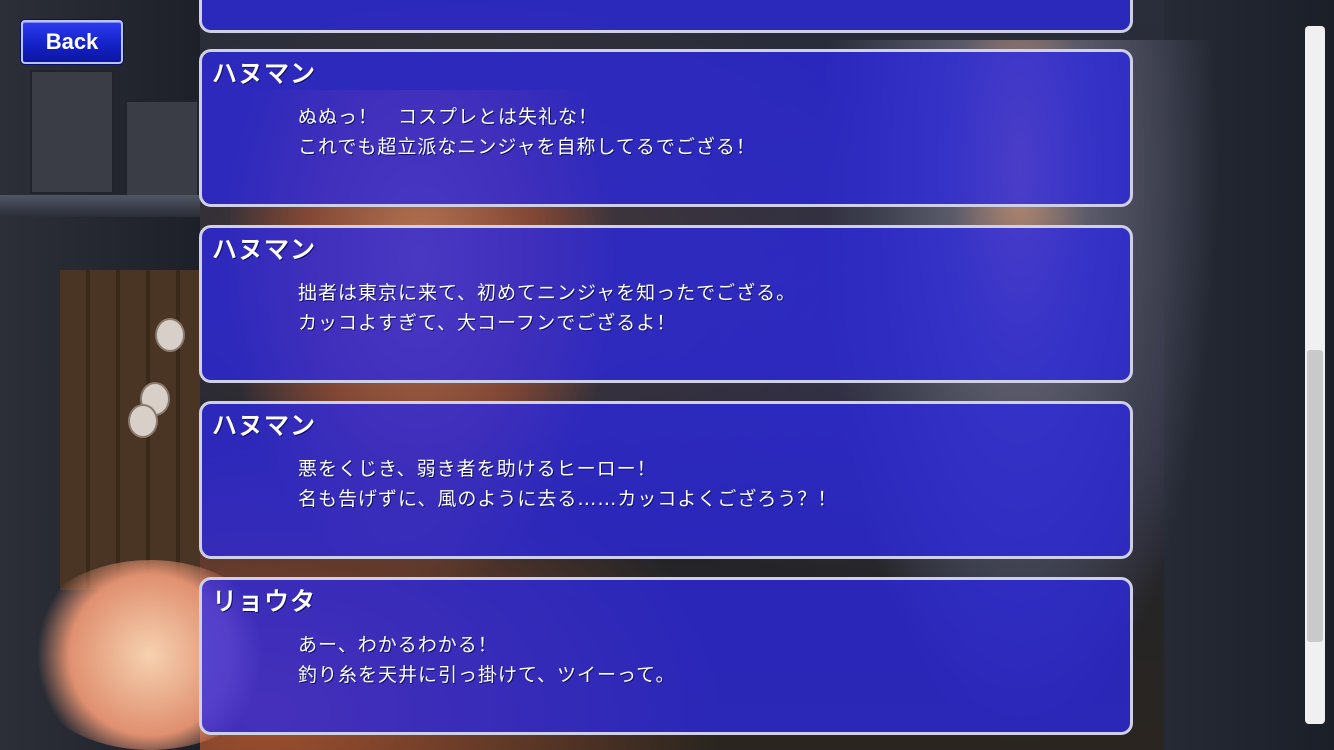  Describe the element at coordinates (527, 147) in the screenshot. I see `dialogue-line: これでも超立派なニンジャを自称してるでござる！` at that location.